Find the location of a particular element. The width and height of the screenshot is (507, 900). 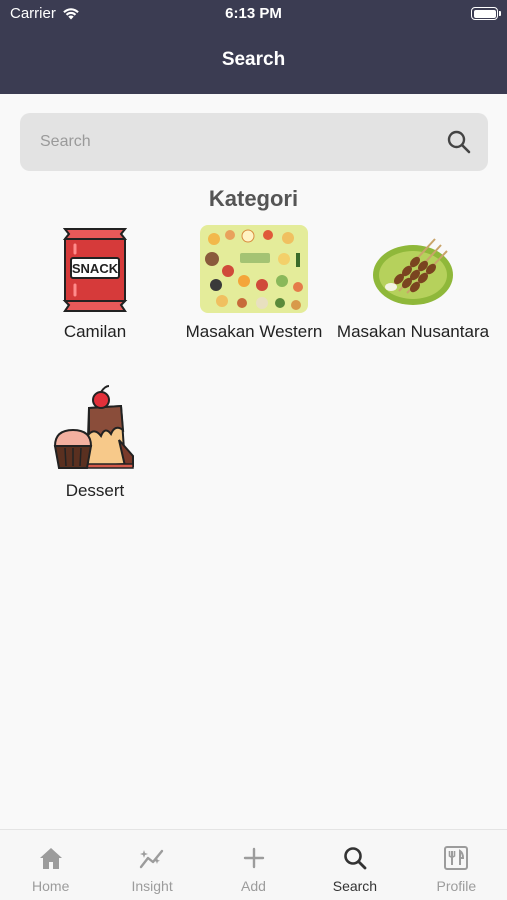

category-label: Masakan Western is located at coordinates (254, 331).